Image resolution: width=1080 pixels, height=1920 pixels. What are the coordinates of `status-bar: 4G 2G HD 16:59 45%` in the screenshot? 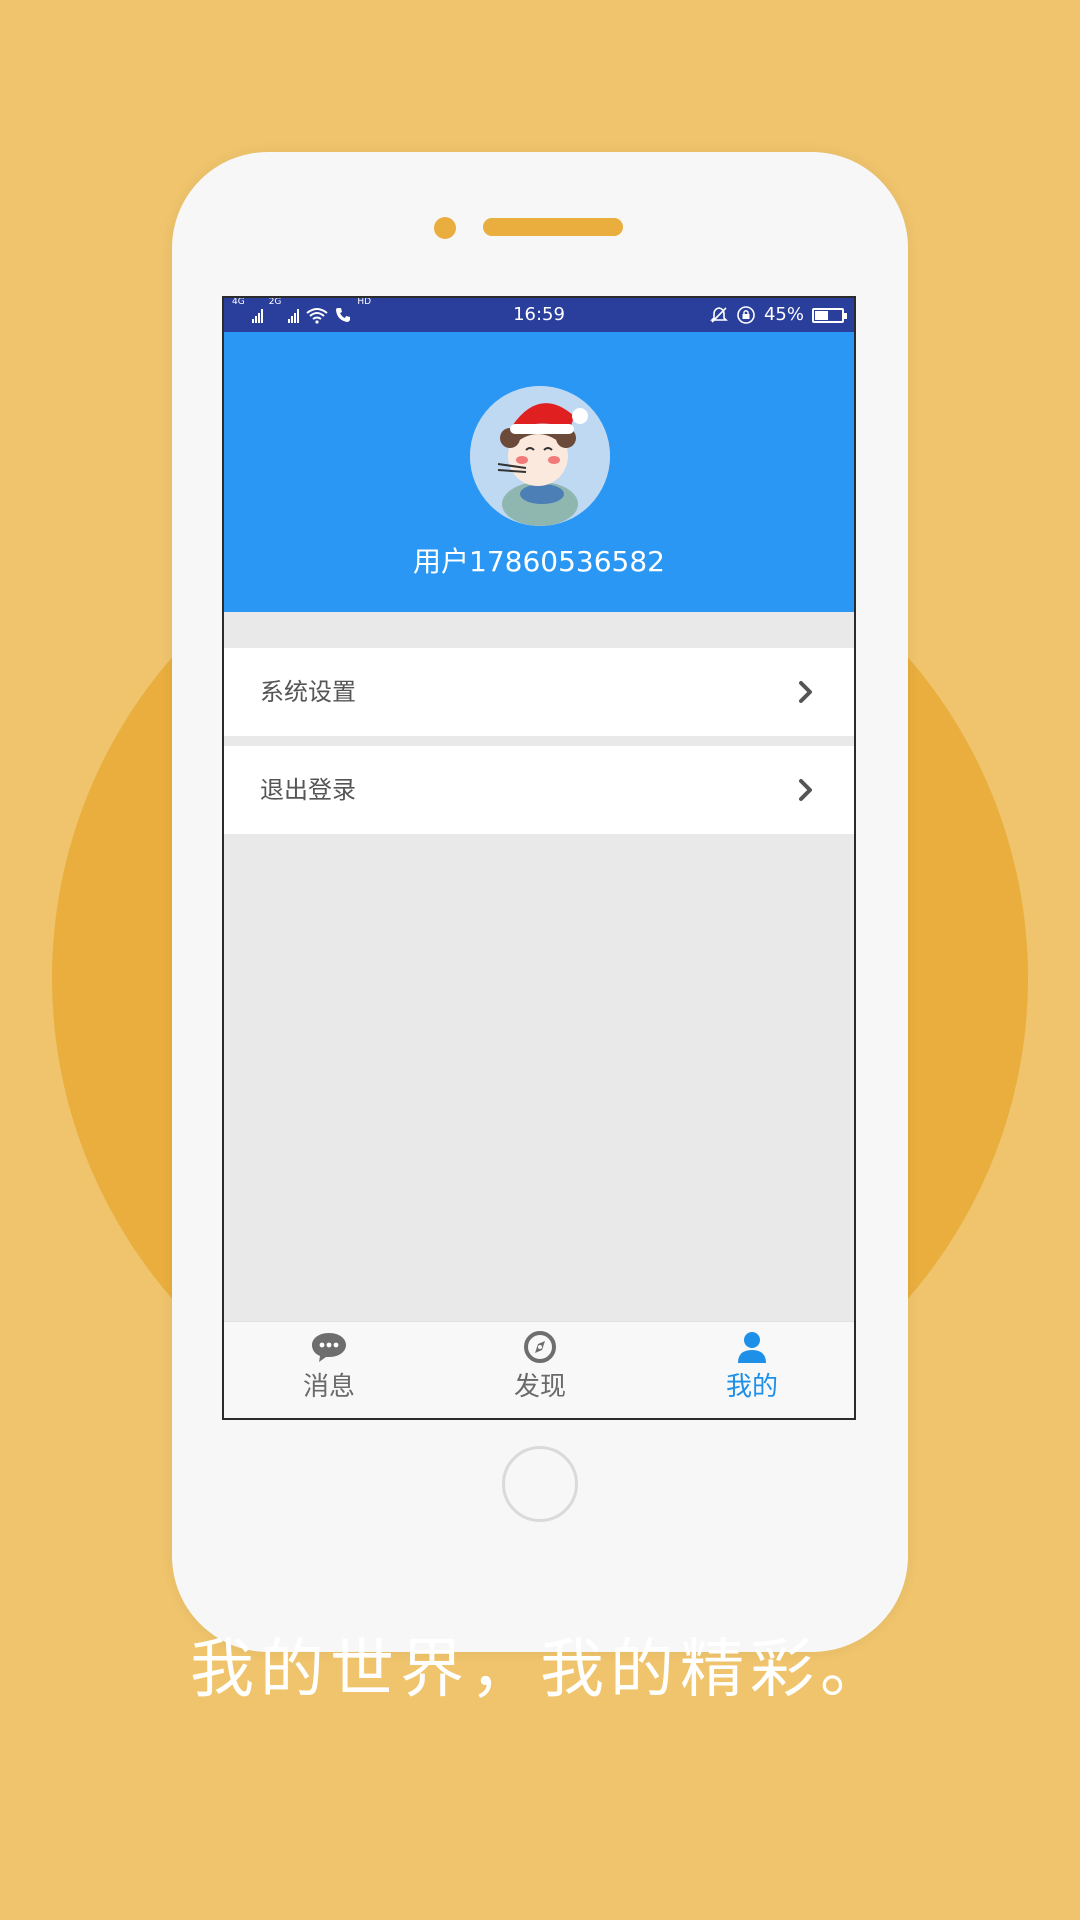 It's located at (539, 315).